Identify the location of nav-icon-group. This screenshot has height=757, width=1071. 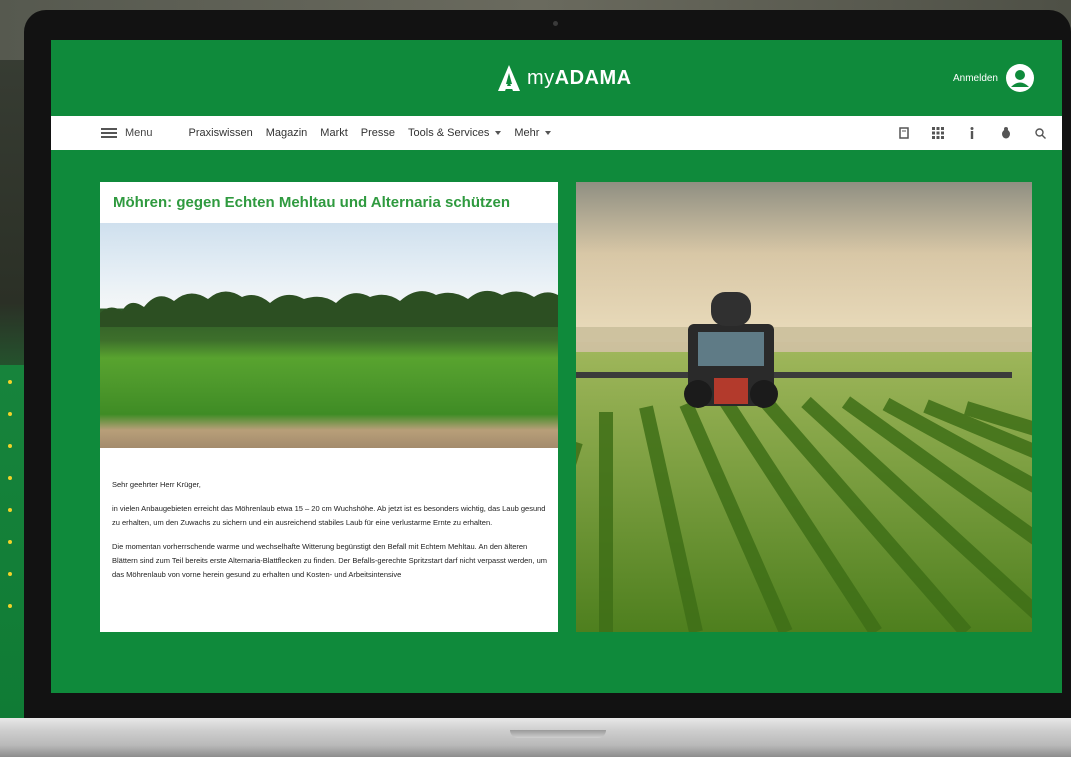
(972, 133).